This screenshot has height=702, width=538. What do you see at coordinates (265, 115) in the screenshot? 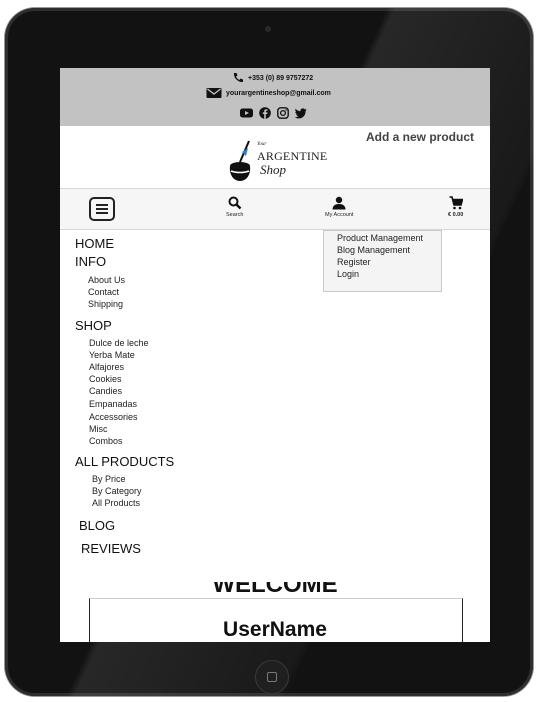
I see `facebook-icon` at bounding box center [265, 115].